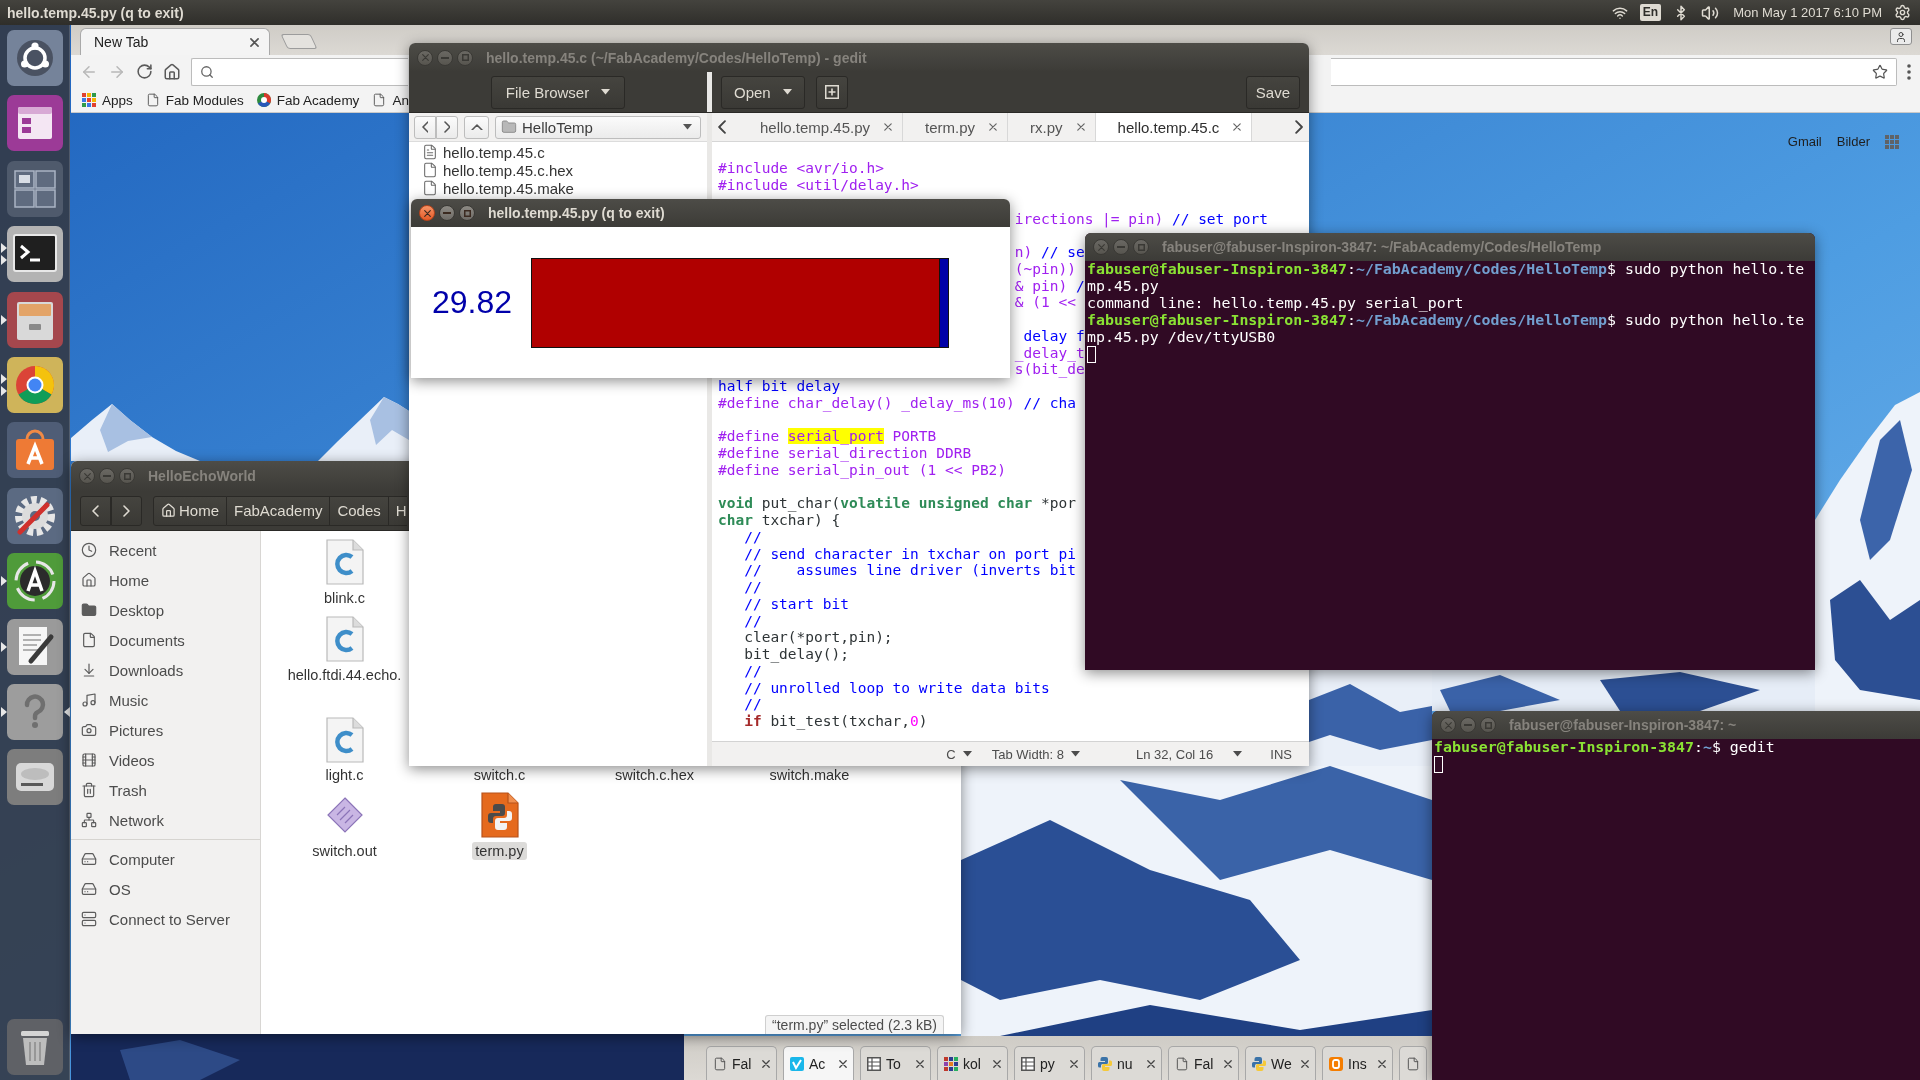 This screenshot has width=1920, height=1080. What do you see at coordinates (1650, 12) in the screenshot?
I see `keyboard-layout-indicator: En` at bounding box center [1650, 12].